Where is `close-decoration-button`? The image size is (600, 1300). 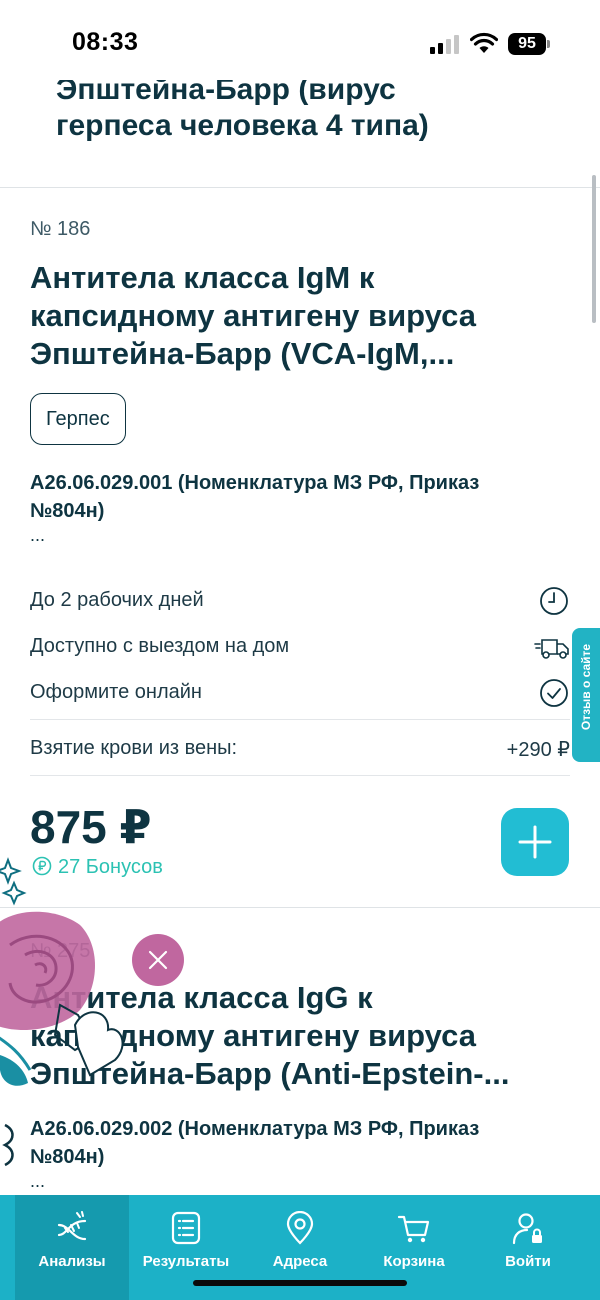
close-decoration-button is located at coordinates (158, 960).